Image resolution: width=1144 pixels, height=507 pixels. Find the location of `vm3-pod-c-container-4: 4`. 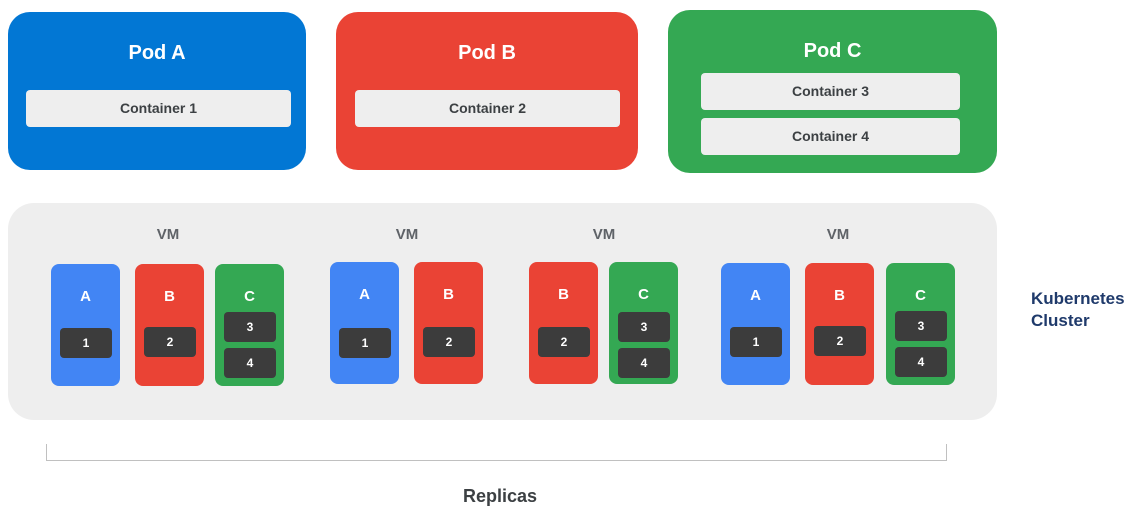

vm3-pod-c-container-4: 4 is located at coordinates (644, 363).